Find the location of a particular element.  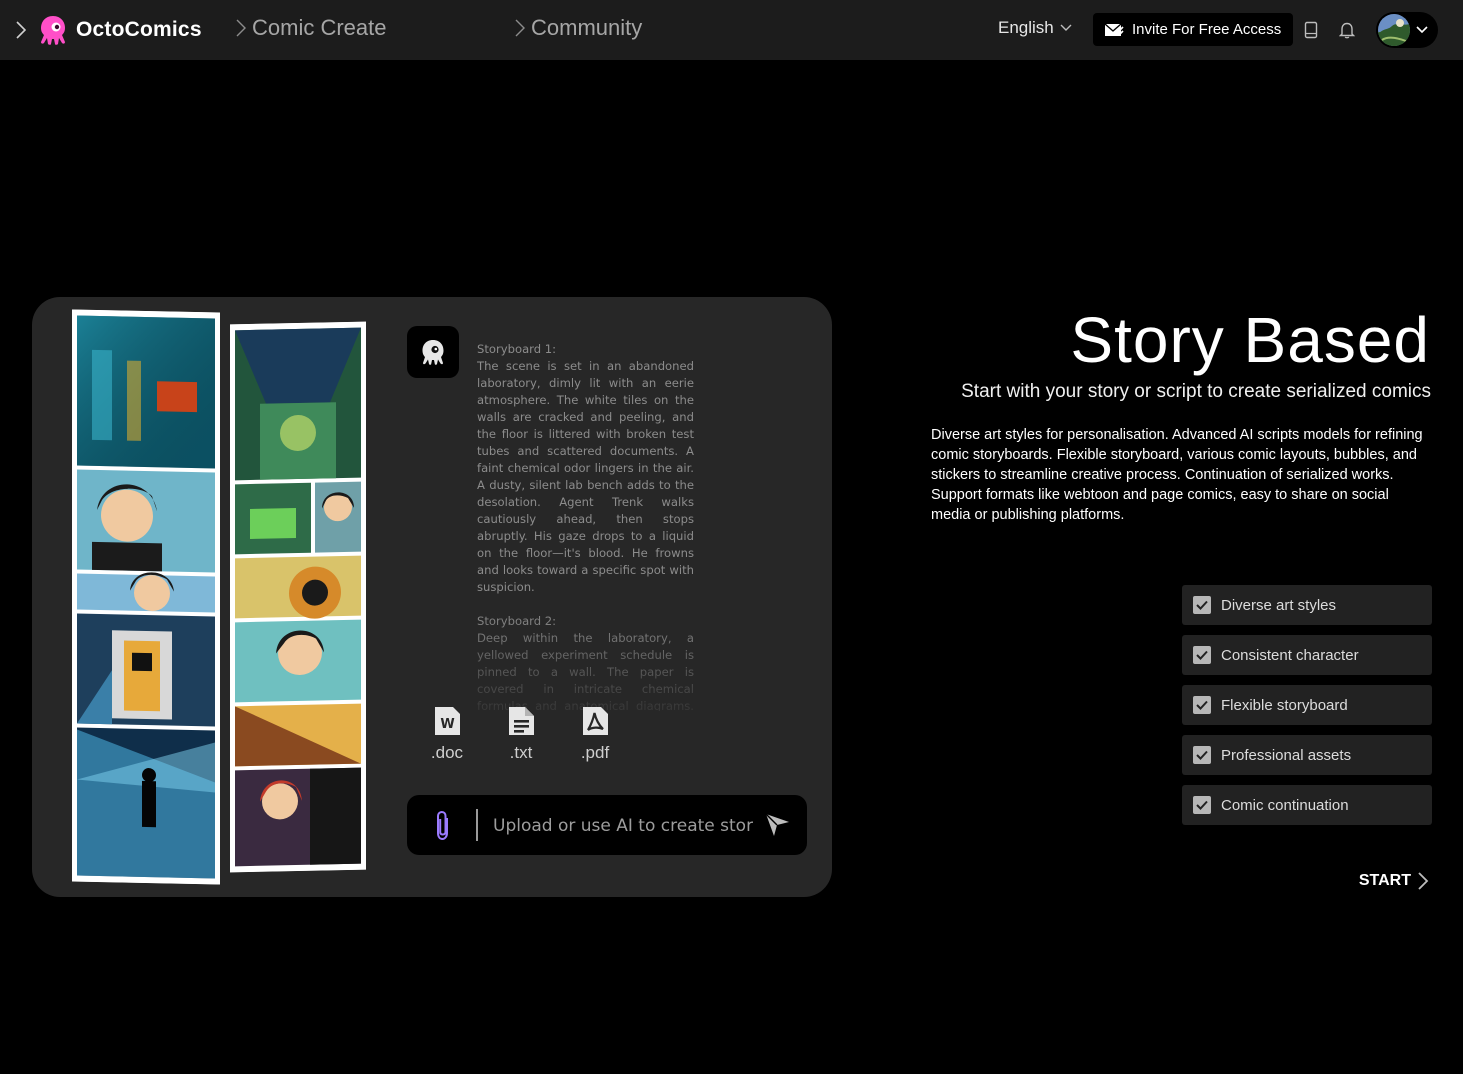

bell-icon is located at coordinates (1347, 30).